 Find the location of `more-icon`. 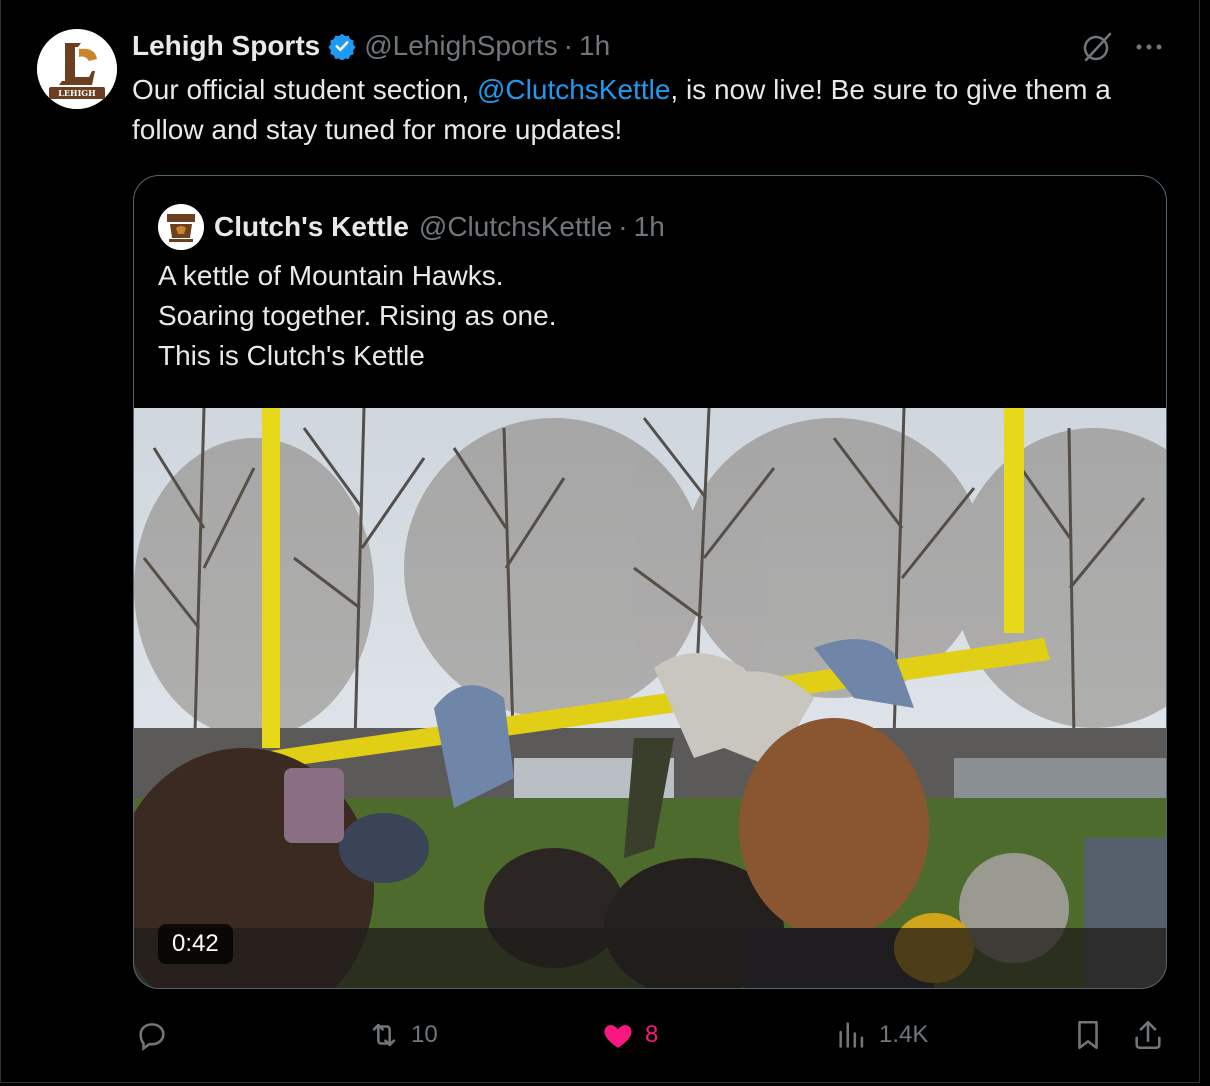

more-icon is located at coordinates (1149, 47).